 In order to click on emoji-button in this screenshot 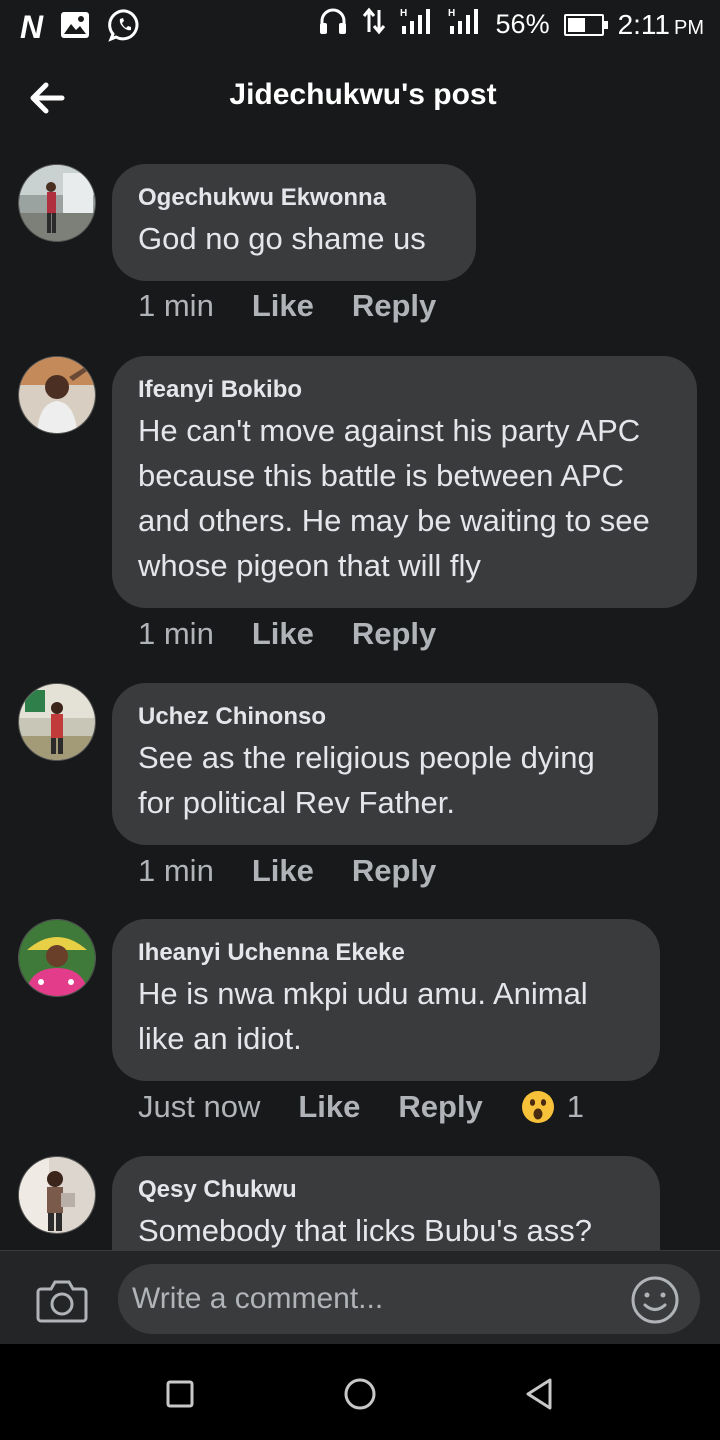, I will do `click(655, 1300)`.